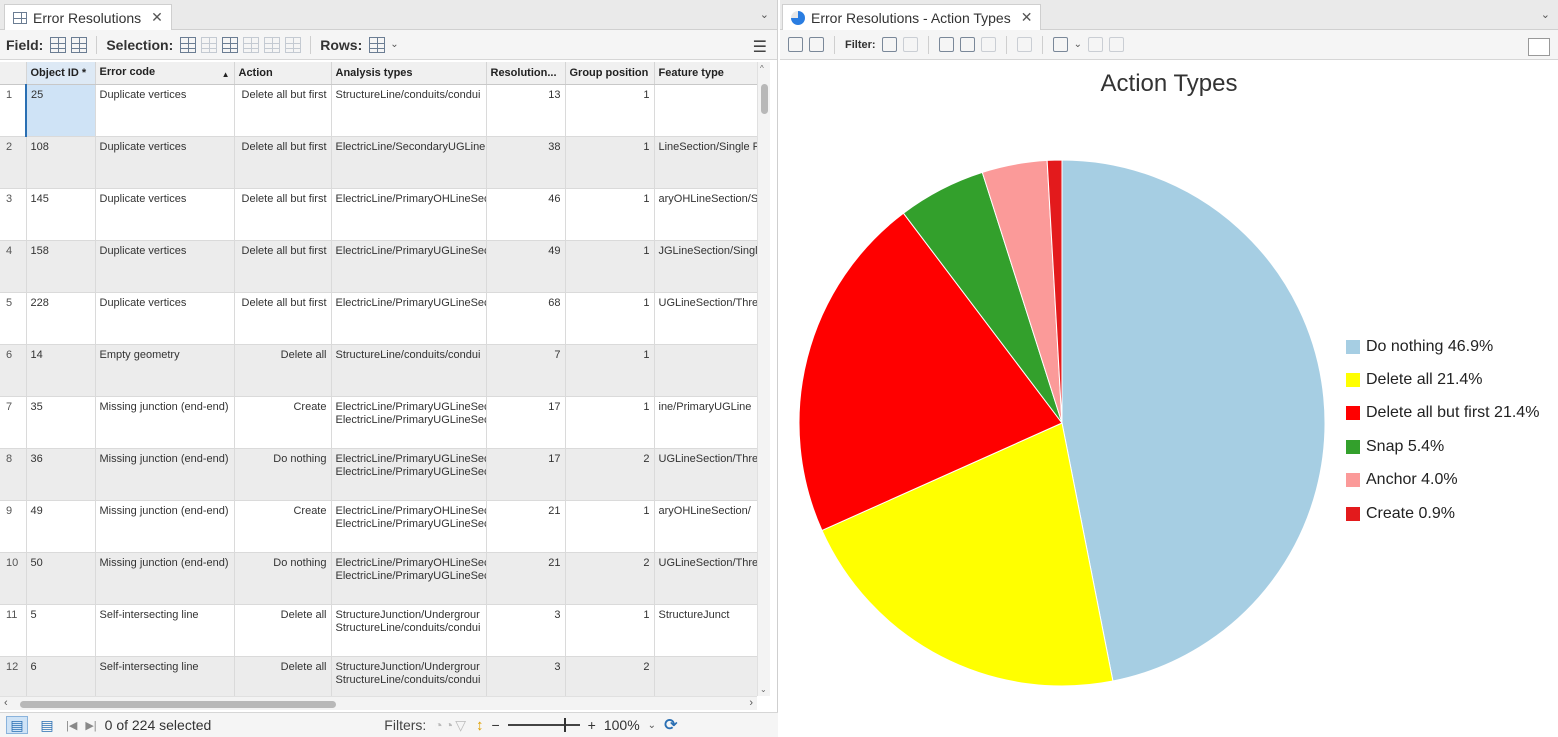  I want to click on column-header-error-code: Error code ▲, so click(165, 73).